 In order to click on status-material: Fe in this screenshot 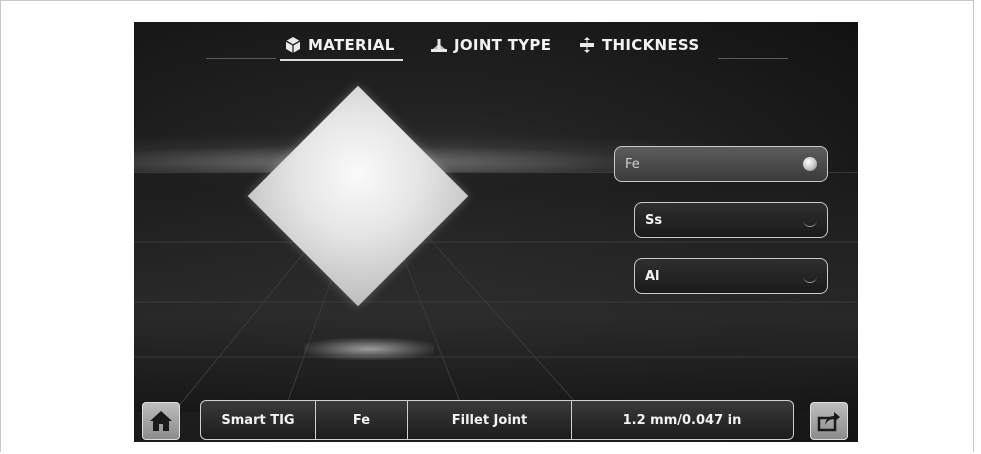, I will do `click(361, 420)`.